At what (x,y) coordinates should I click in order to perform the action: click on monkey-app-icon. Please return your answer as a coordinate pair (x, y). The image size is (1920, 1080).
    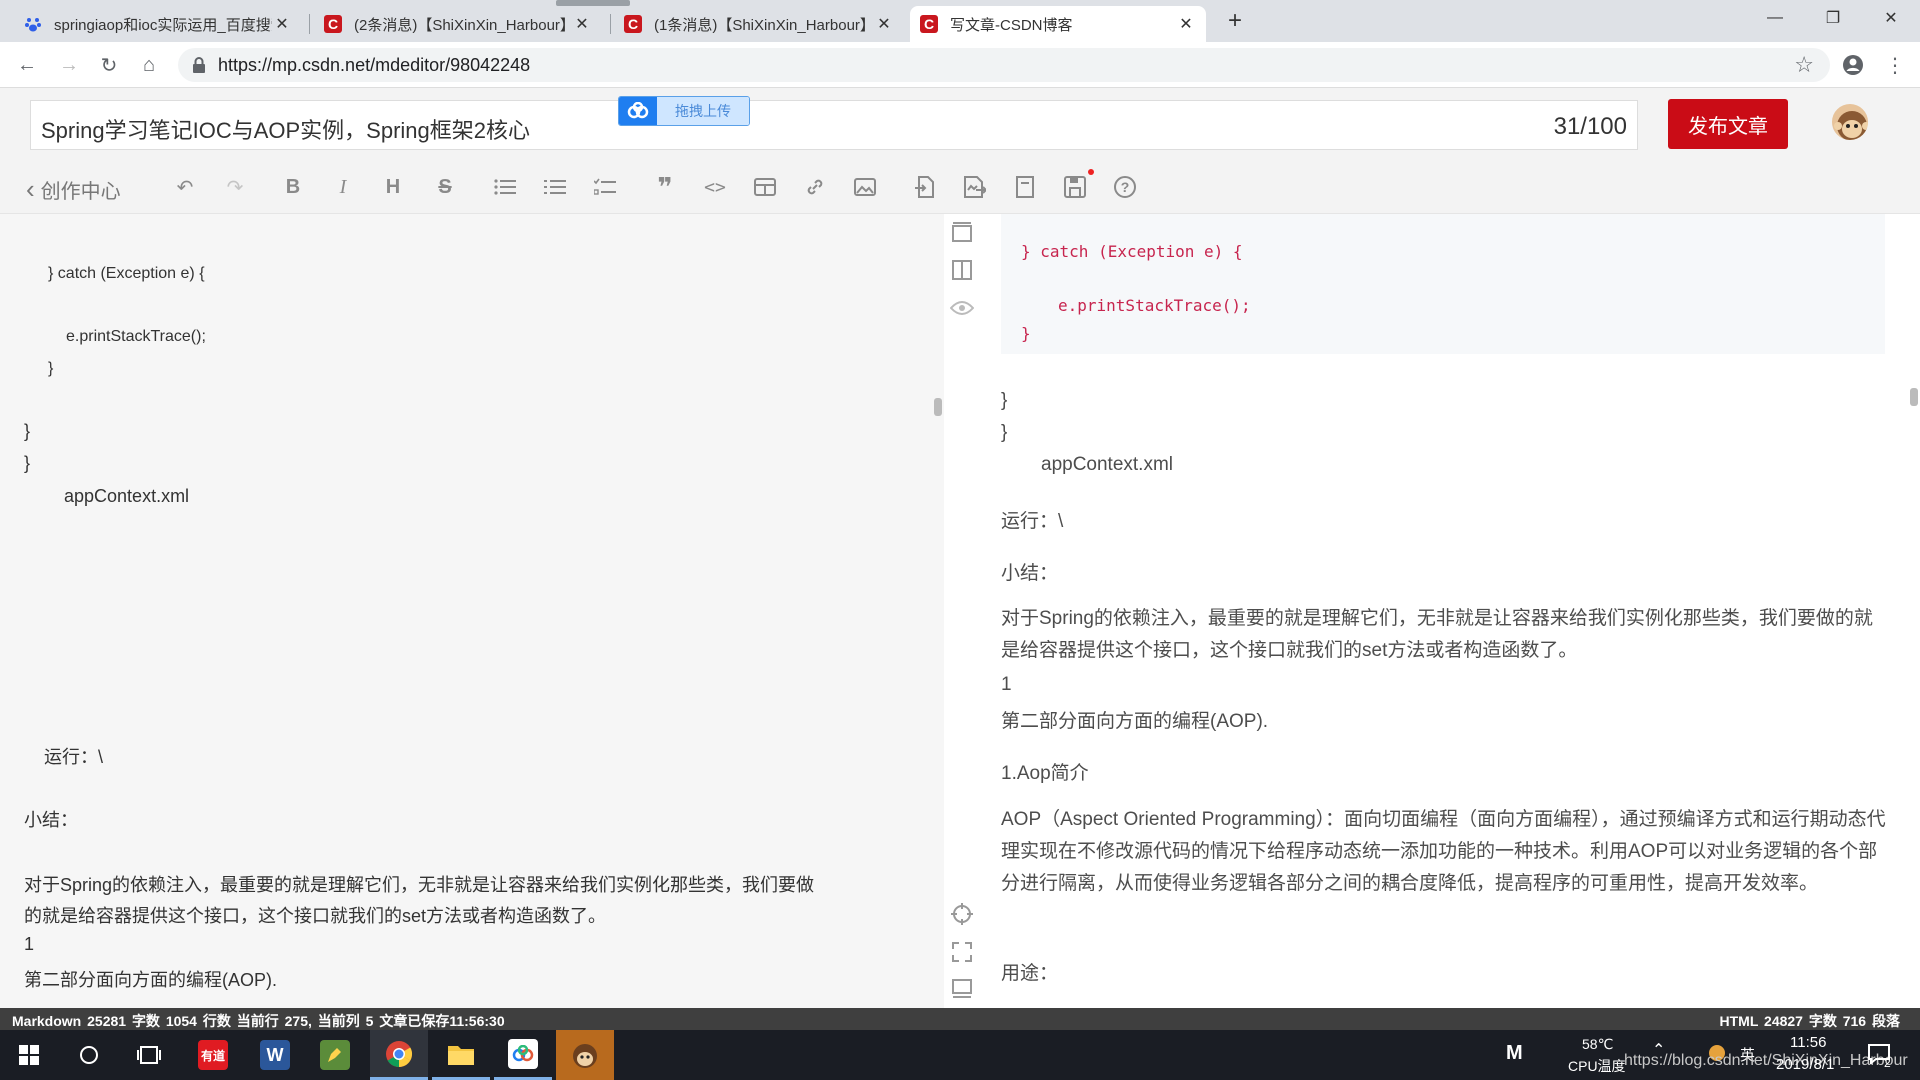
    Looking at the image, I should click on (585, 1055).